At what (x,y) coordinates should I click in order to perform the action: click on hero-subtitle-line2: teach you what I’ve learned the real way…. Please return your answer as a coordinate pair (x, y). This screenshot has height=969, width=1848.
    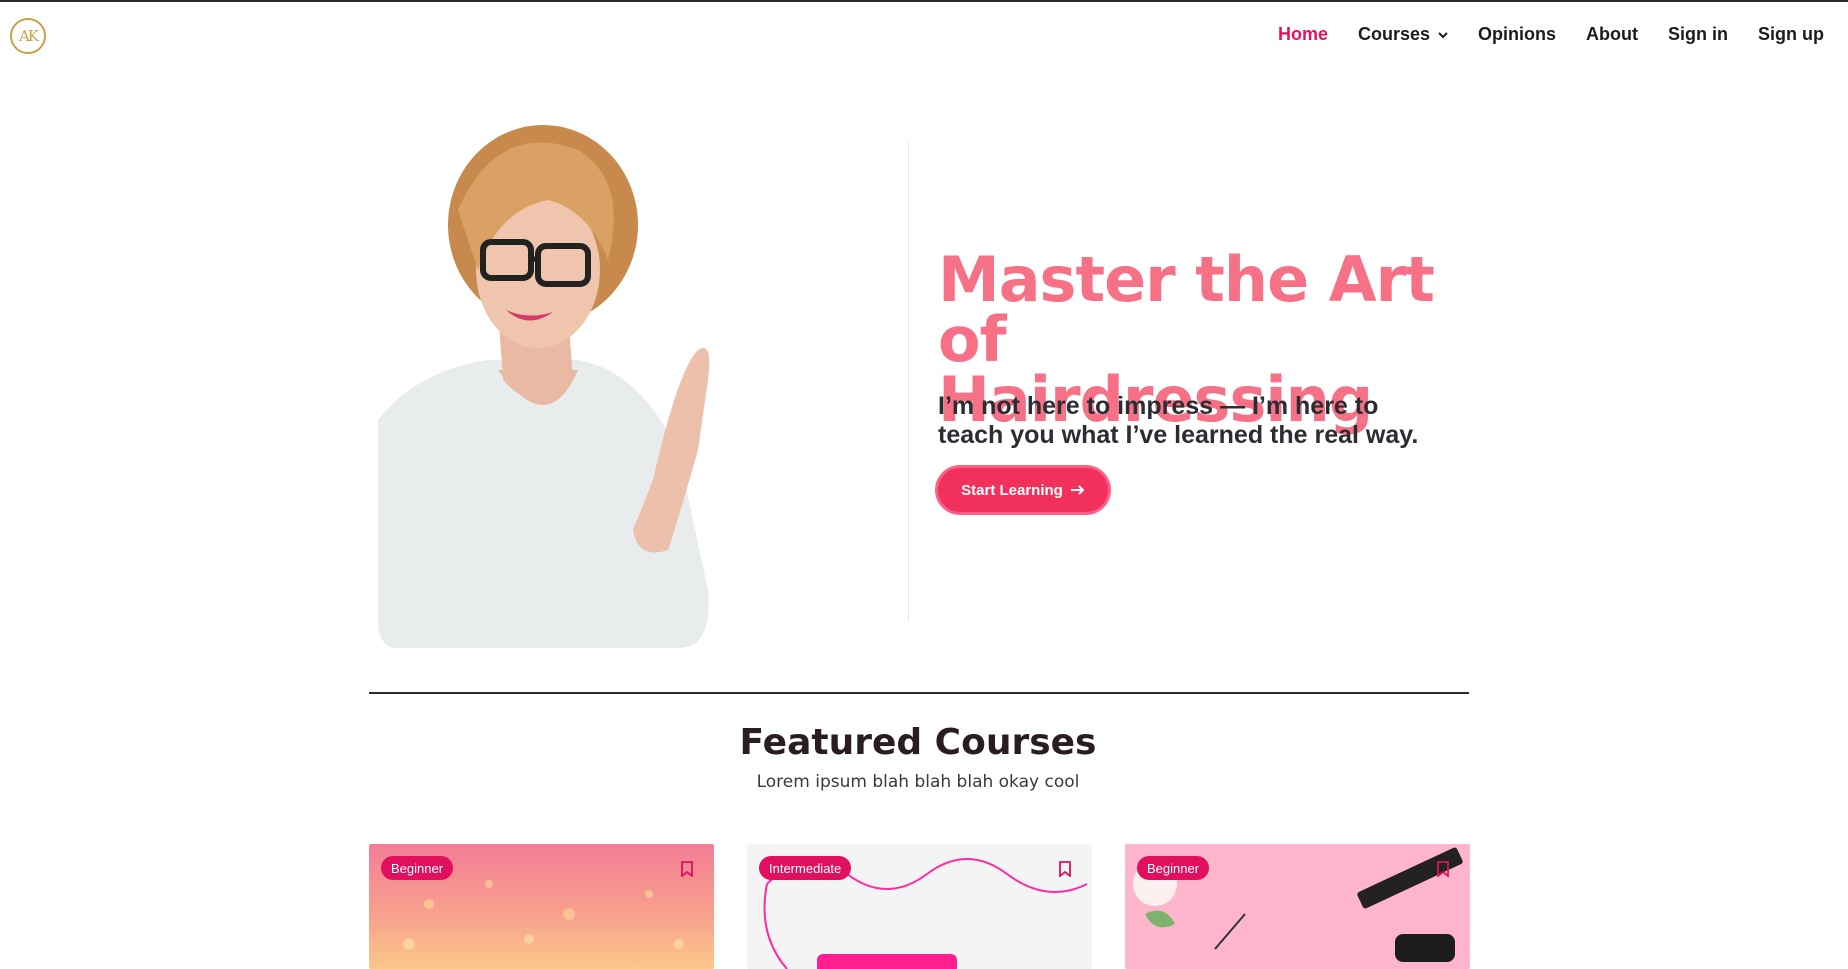
    Looking at the image, I should click on (1178, 435).